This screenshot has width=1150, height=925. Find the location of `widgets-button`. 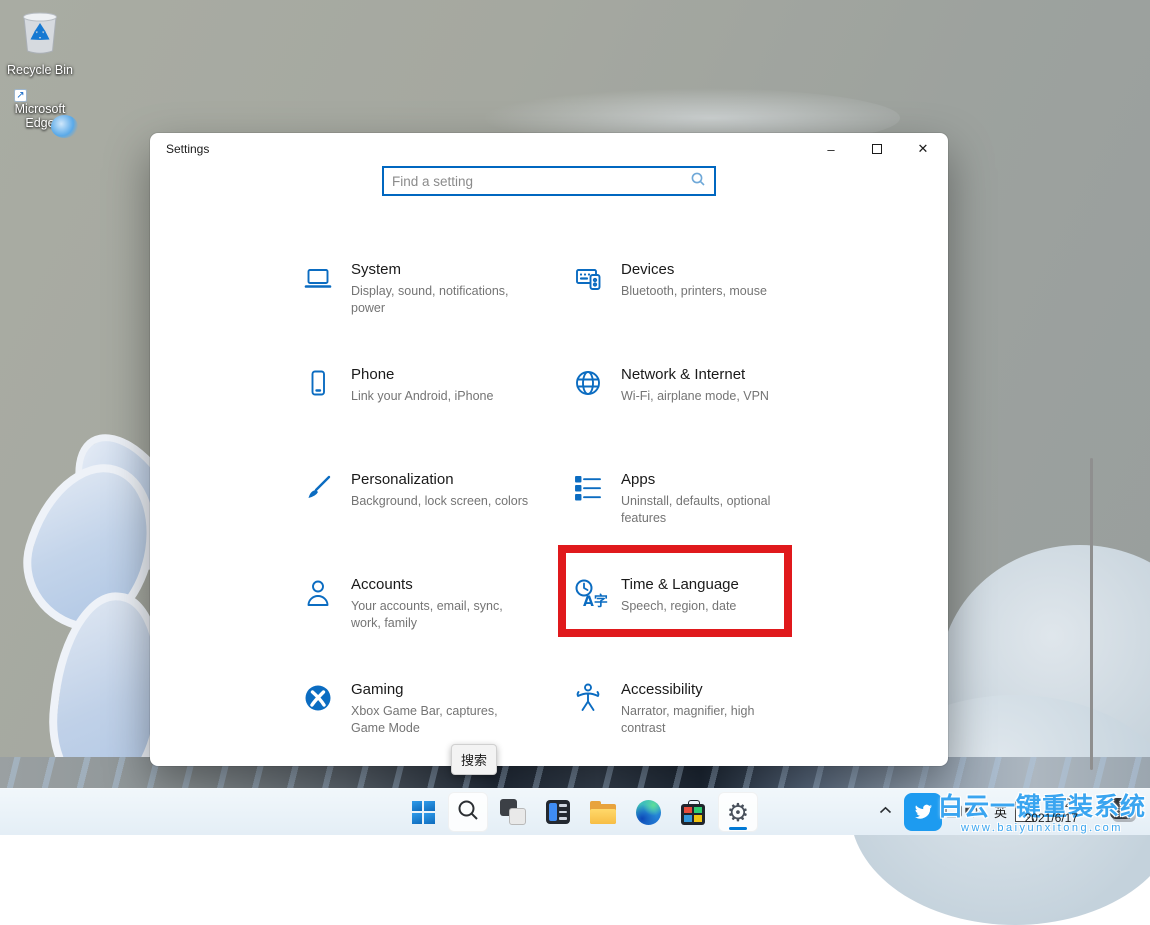

widgets-button is located at coordinates (558, 812).